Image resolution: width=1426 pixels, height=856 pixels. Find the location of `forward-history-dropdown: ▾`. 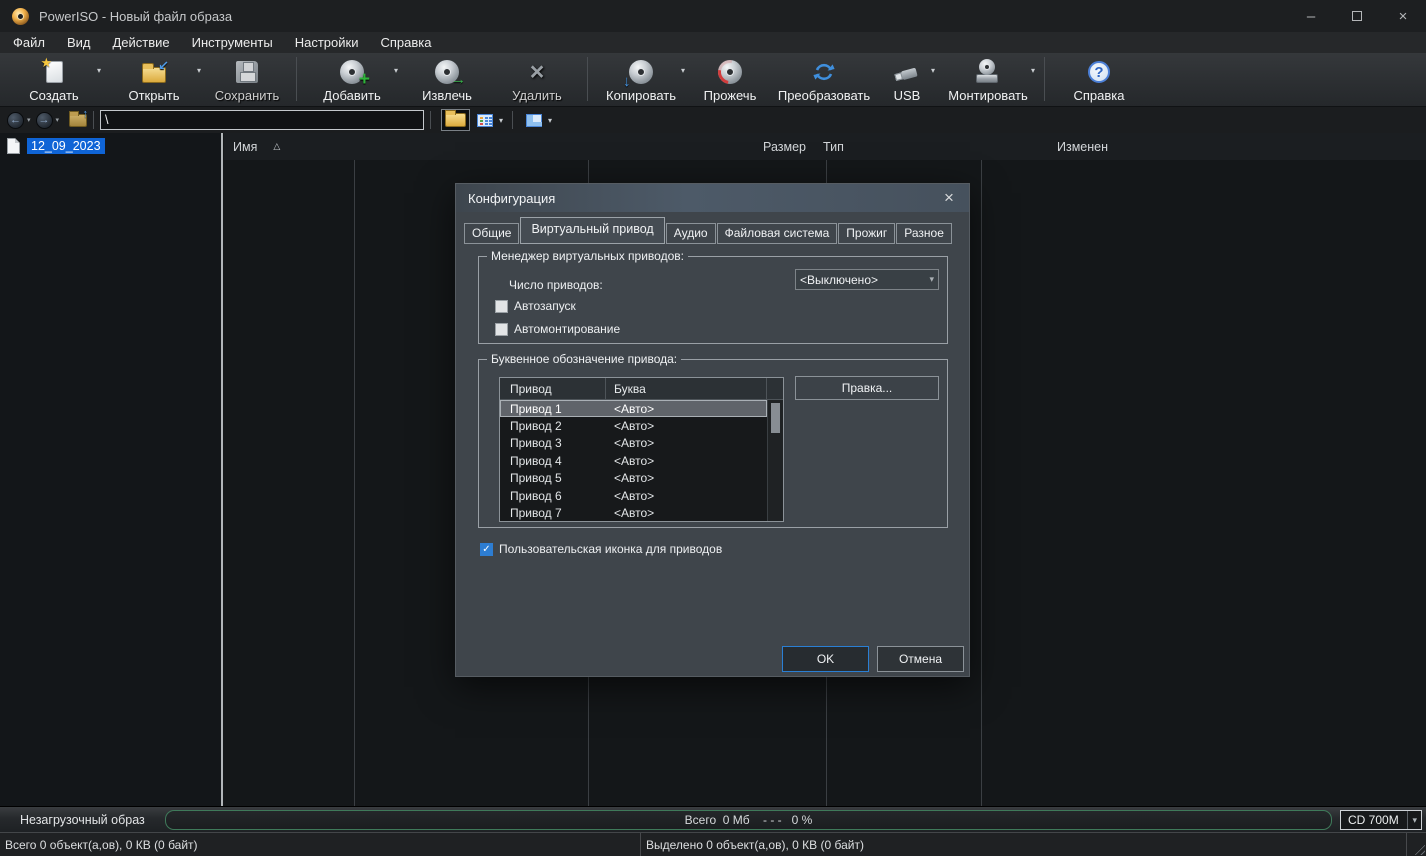

forward-history-dropdown: ▾ is located at coordinates (58, 120).